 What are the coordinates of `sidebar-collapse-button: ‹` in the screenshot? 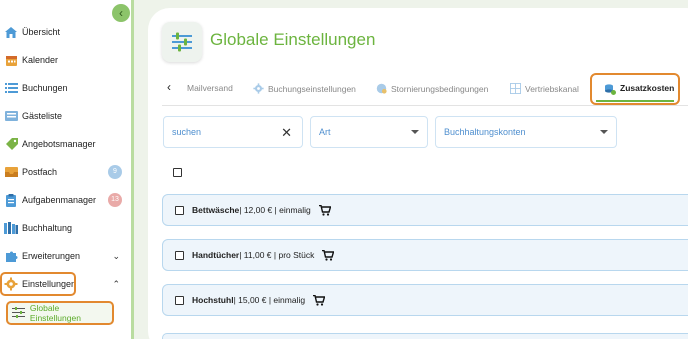 It's located at (121, 13).